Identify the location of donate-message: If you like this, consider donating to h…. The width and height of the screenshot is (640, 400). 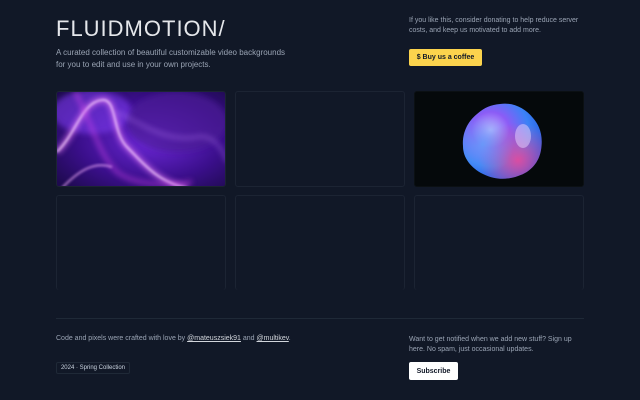
(494, 25).